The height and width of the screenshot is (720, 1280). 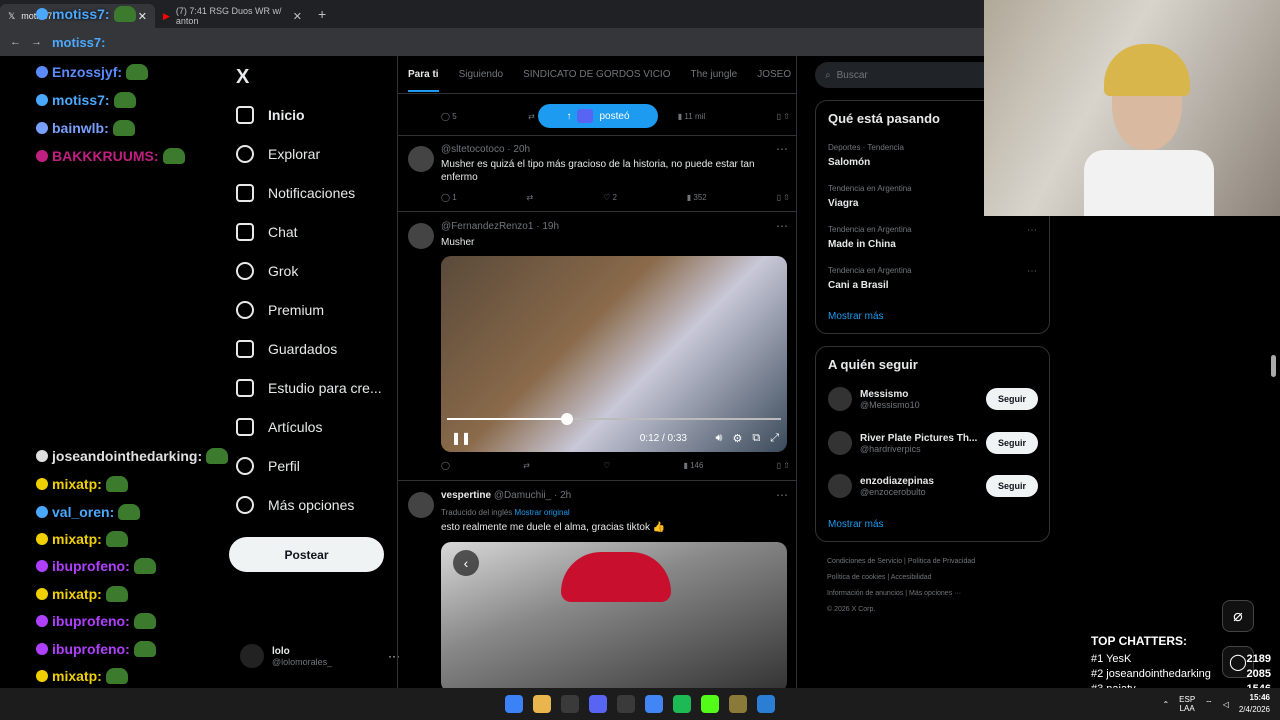 What do you see at coordinates (719, 438) in the screenshot?
I see `volume-icon: 🔊︎` at bounding box center [719, 438].